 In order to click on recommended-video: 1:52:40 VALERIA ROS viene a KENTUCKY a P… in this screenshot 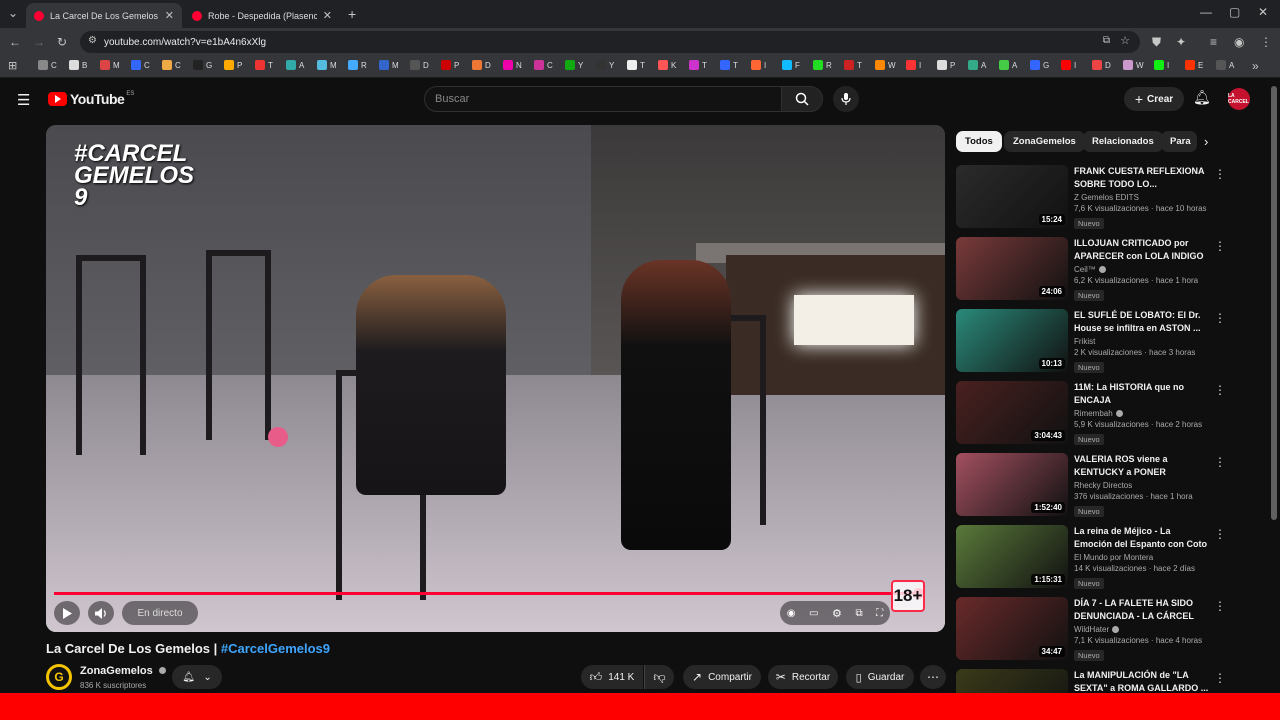, I will do `click(1094, 486)`.